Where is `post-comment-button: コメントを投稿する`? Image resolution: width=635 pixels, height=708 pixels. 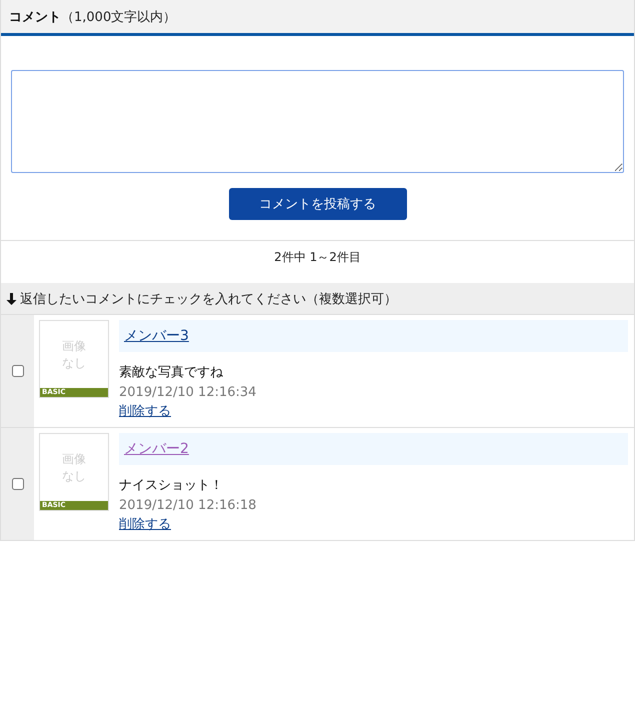
post-comment-button: コメントを投稿する is located at coordinates (317, 204).